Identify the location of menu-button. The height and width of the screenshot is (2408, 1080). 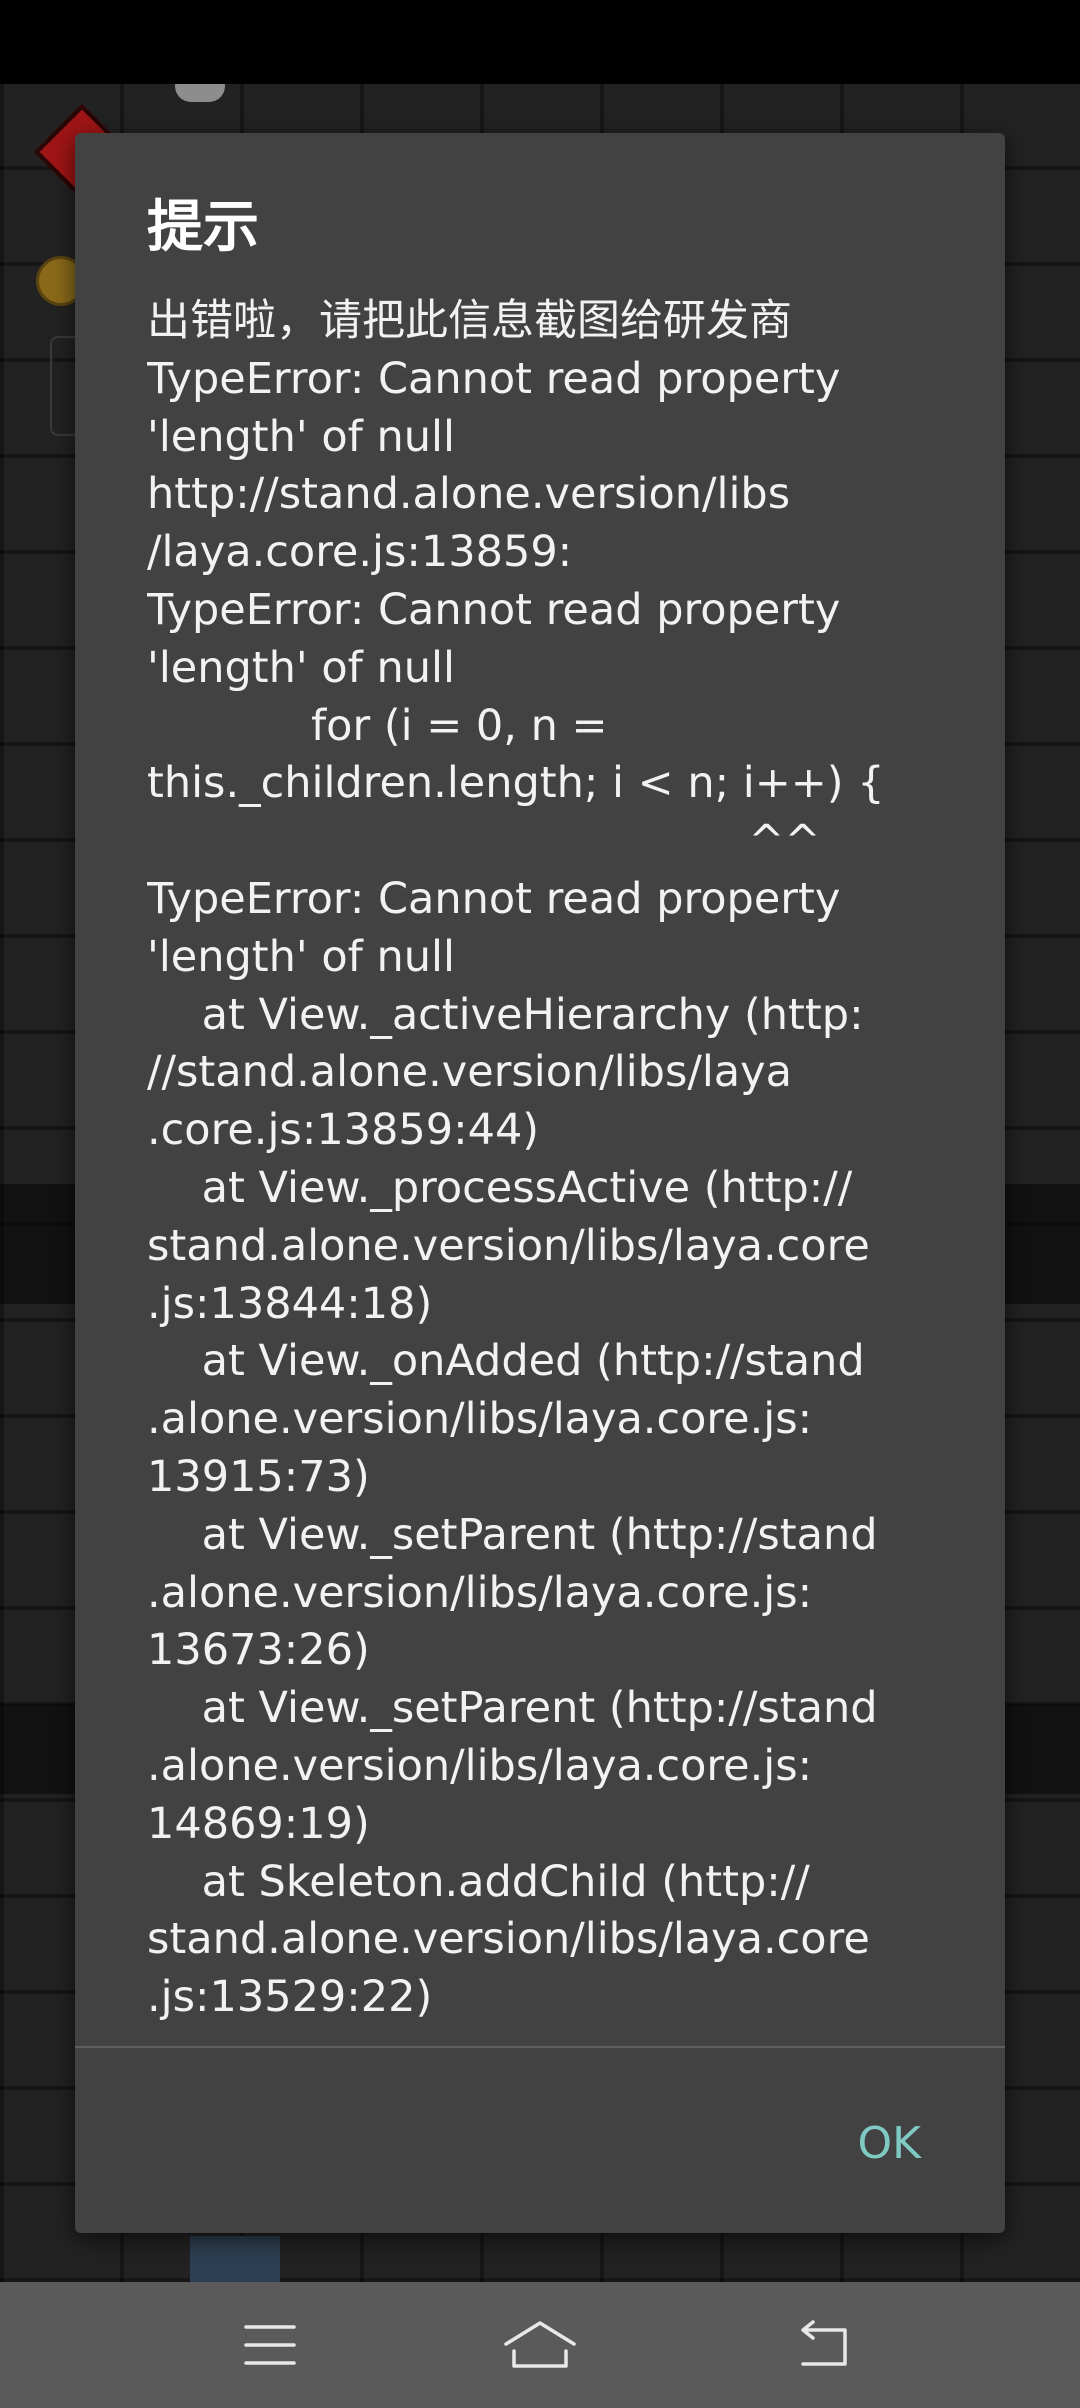
(270, 2345).